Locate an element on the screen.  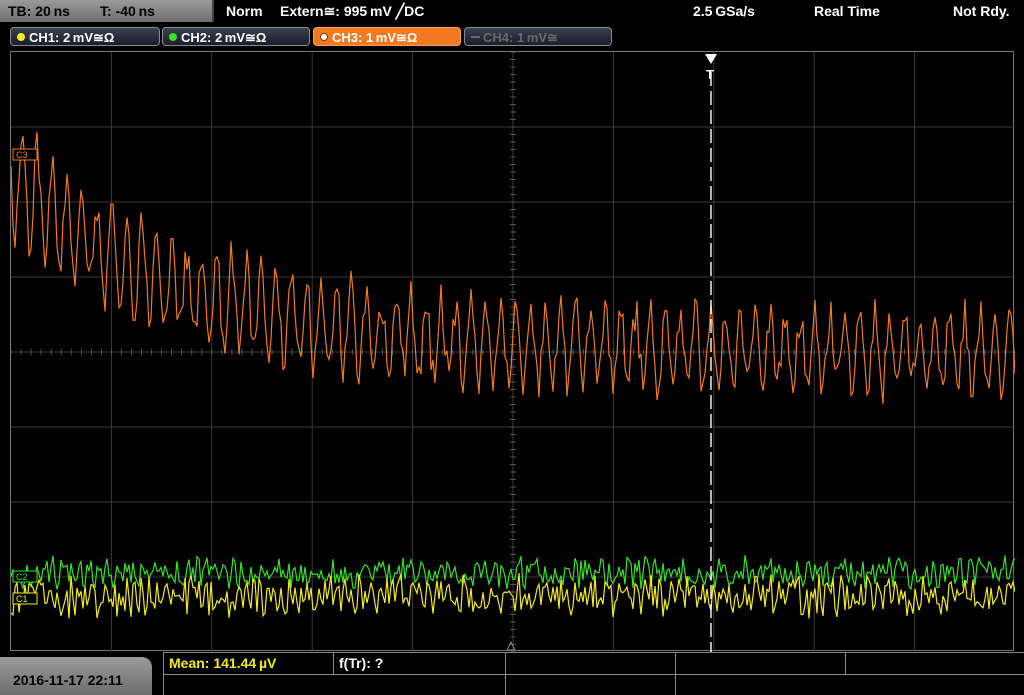
ch1-label: CH1: 2 mV≅Ω is located at coordinates (72, 37).